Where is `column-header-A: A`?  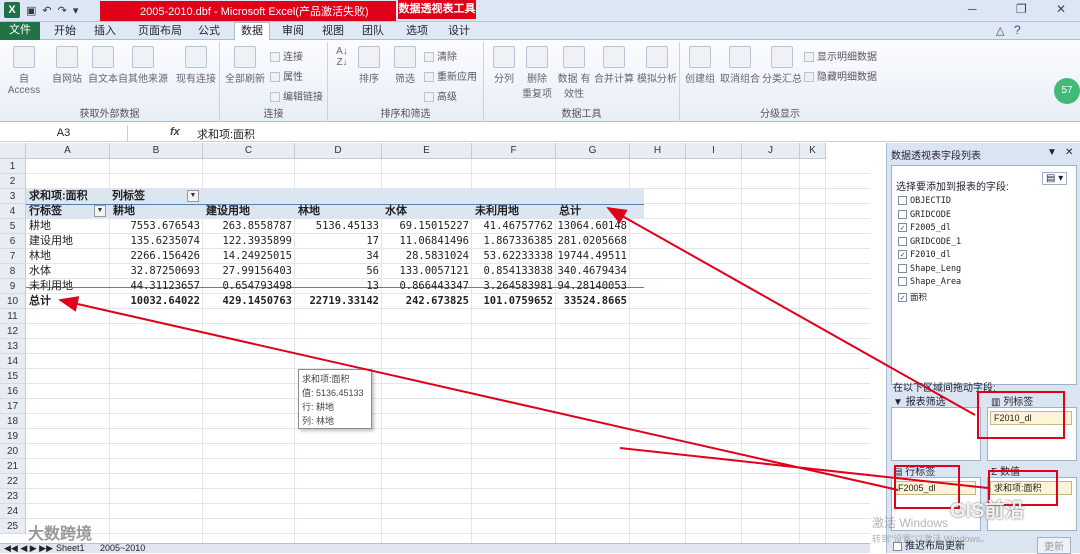 column-header-A: A is located at coordinates (68, 151).